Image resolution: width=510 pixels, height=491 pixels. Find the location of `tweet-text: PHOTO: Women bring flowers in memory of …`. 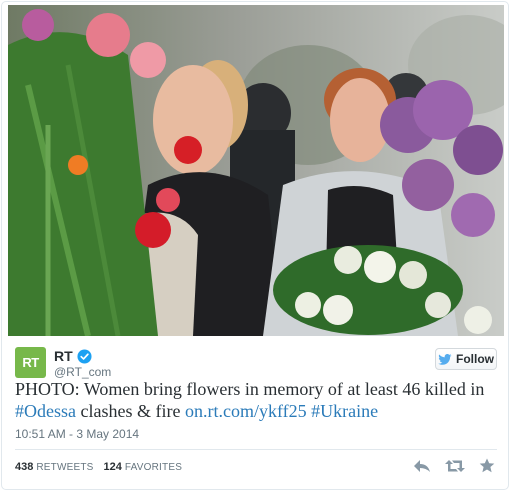

tweet-text: PHOTO: Women bring flowers in memory of … is located at coordinates (257, 400).